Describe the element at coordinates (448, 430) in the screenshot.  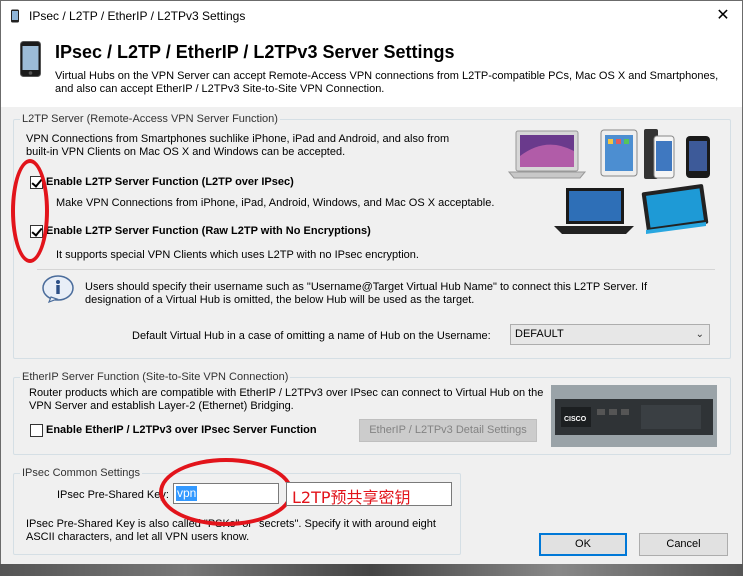
I see `etherip-detail-settings-button: EtherIP / L2TPv3 Detail Settings` at that location.